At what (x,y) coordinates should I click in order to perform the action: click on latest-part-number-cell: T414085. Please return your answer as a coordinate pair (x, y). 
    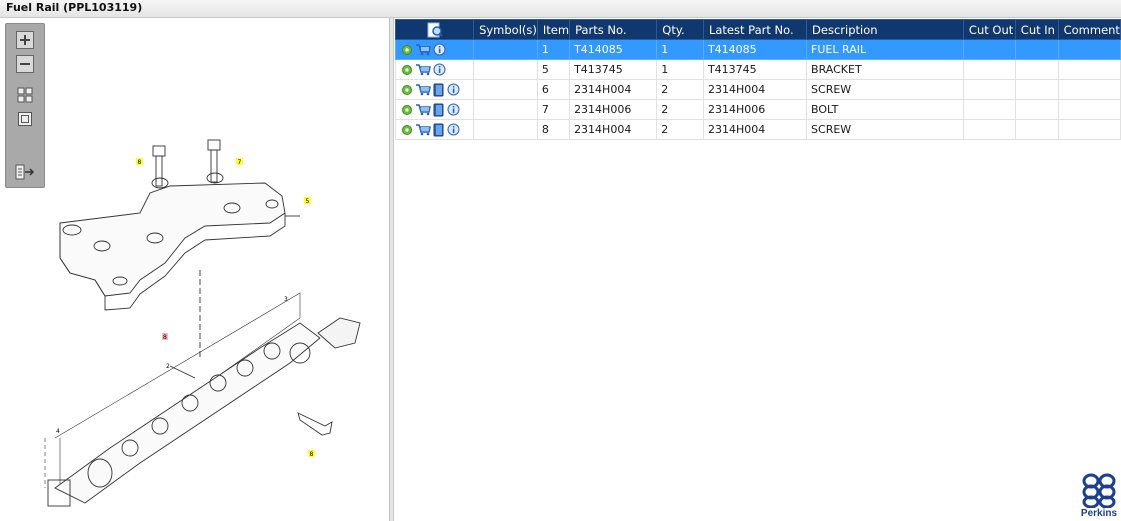
    Looking at the image, I should click on (755, 49).